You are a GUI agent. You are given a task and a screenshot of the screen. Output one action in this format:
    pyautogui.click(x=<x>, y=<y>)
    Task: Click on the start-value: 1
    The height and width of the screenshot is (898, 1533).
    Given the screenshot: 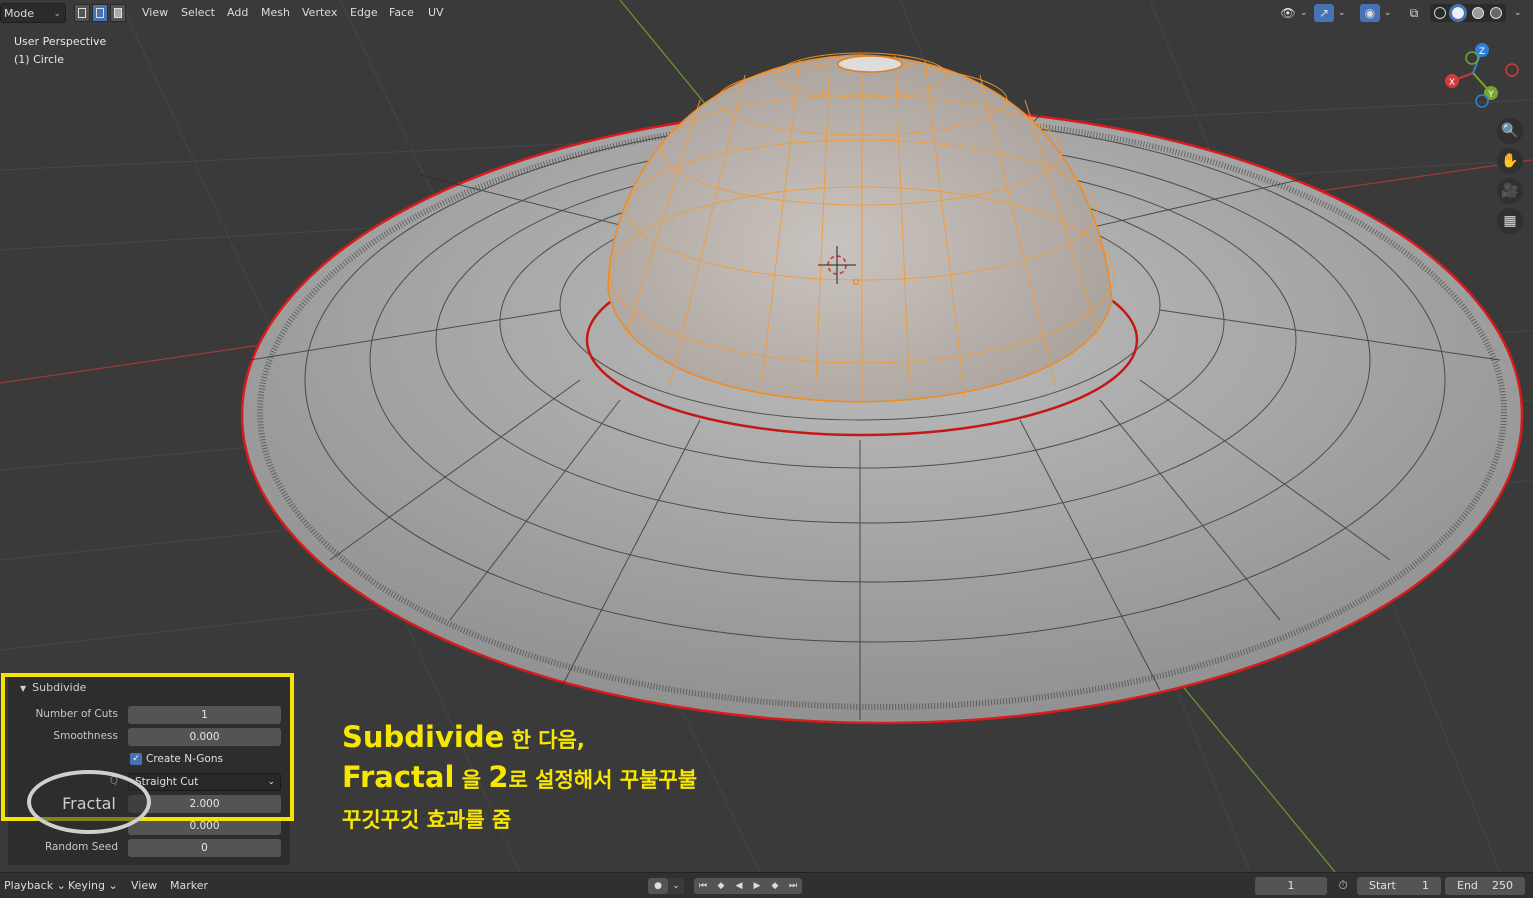 What is the action you would take?
    pyautogui.click(x=1425, y=885)
    